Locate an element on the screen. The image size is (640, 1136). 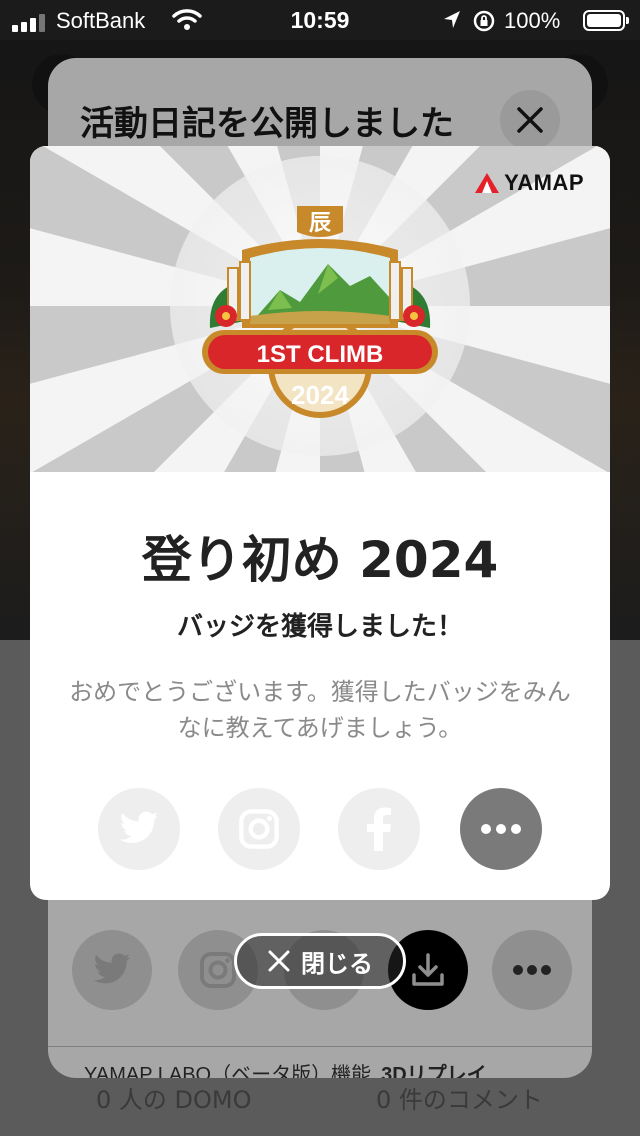
comment-count: 0 件のコメント is located at coordinates (459, 1097).